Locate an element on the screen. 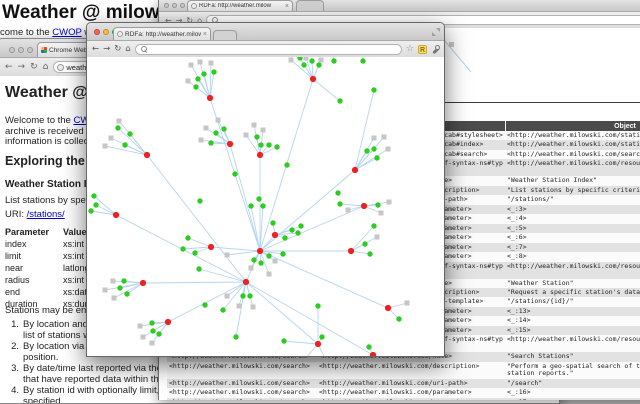 This screenshot has height=404, width=640. inline-link: /stations/ is located at coordinates (46, 214).